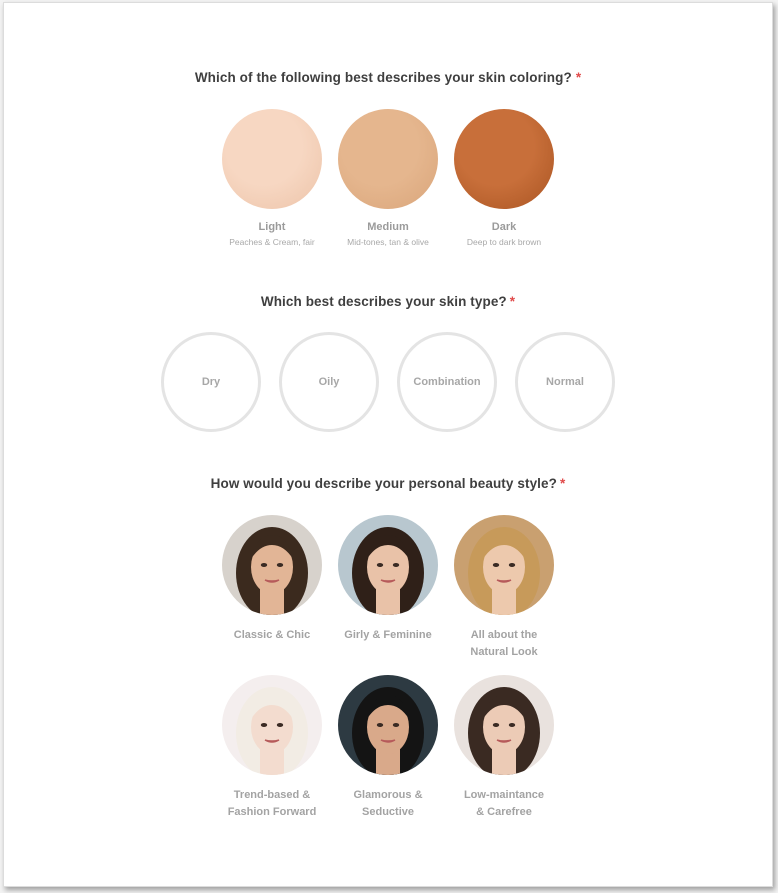  What do you see at coordinates (447, 382) in the screenshot?
I see `skin-type-option-combination: Combination` at bounding box center [447, 382].